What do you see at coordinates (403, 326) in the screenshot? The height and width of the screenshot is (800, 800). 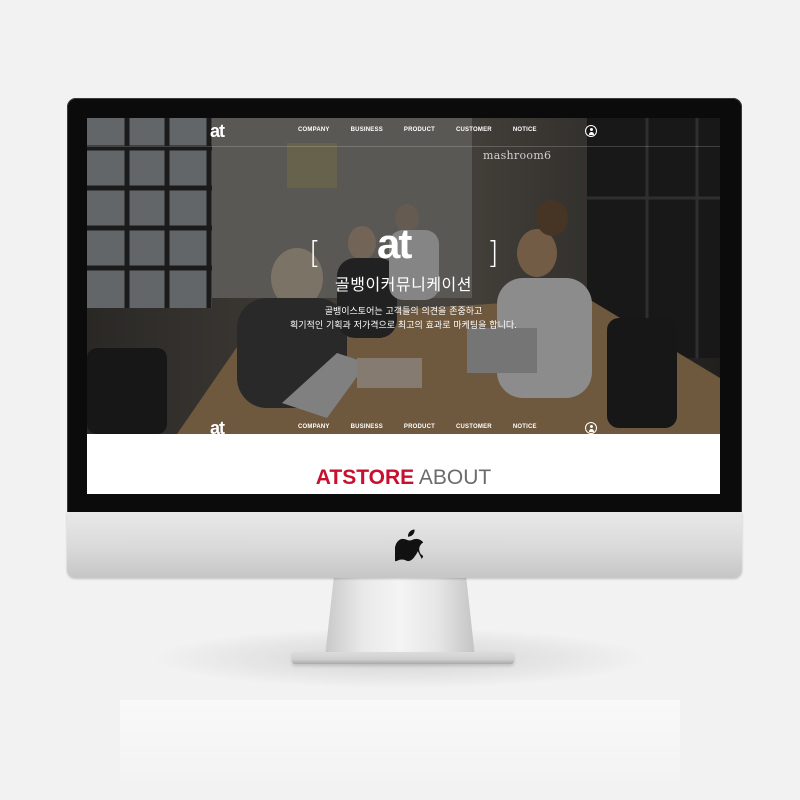 I see `hero-description-line-2: 획기적인 기획과 저가격으로 최고의 효과로 마케팅을 합니다.` at bounding box center [403, 326].